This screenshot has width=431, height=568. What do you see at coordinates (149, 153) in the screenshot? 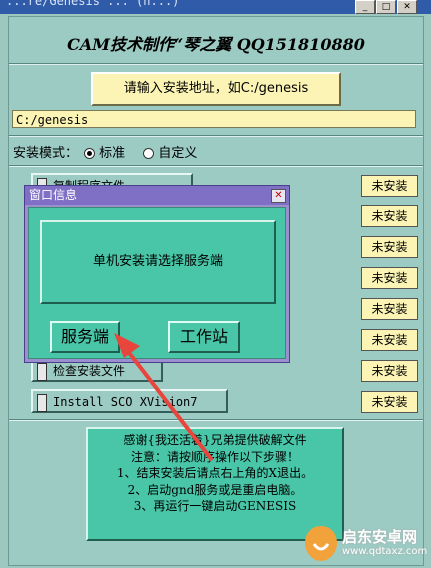
I see `radio-unchecked-icon` at bounding box center [149, 153].